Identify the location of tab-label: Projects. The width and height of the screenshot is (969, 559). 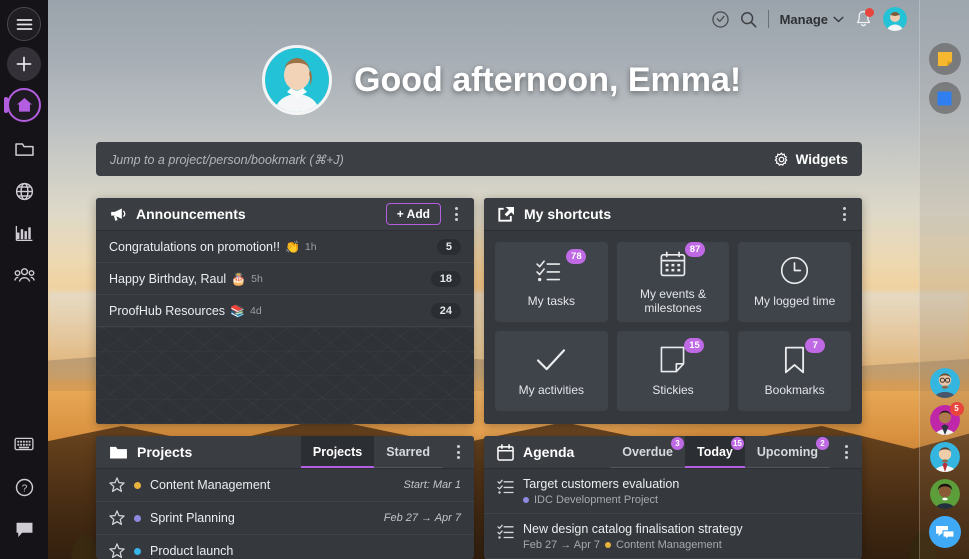
(337, 452).